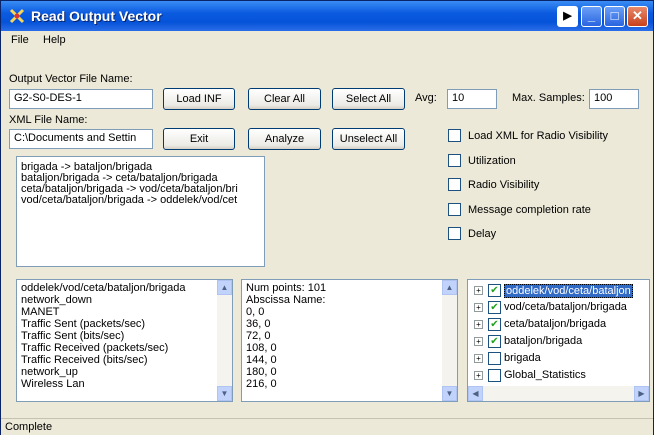 This screenshot has width=654, height=435. What do you see at coordinates (258, 336) in the screenshot?
I see `list-item: 72, 0` at bounding box center [258, 336].